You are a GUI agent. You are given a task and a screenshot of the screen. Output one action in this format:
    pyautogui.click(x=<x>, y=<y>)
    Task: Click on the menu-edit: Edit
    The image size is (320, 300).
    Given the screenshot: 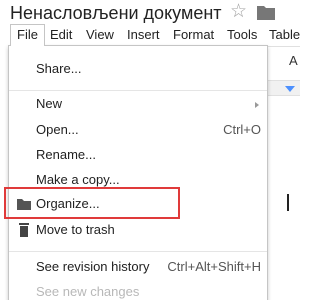 What is the action you would take?
    pyautogui.click(x=61, y=35)
    